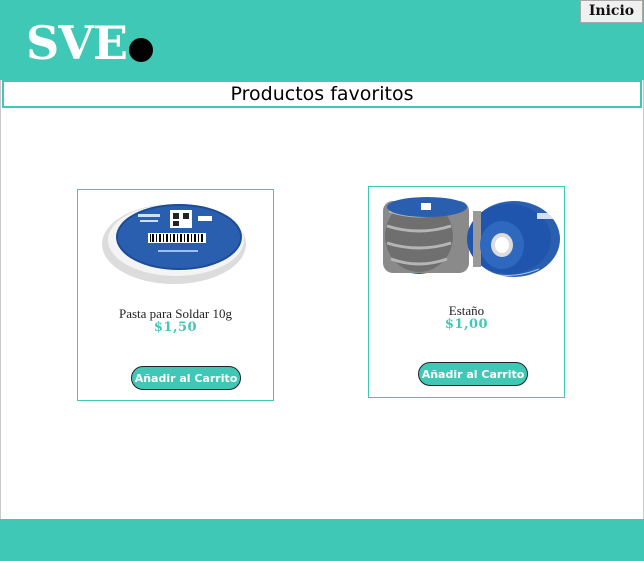 This screenshot has width=644, height=561. Describe the element at coordinates (174, 244) in the screenshot. I see `product-image-solder-paste` at that location.